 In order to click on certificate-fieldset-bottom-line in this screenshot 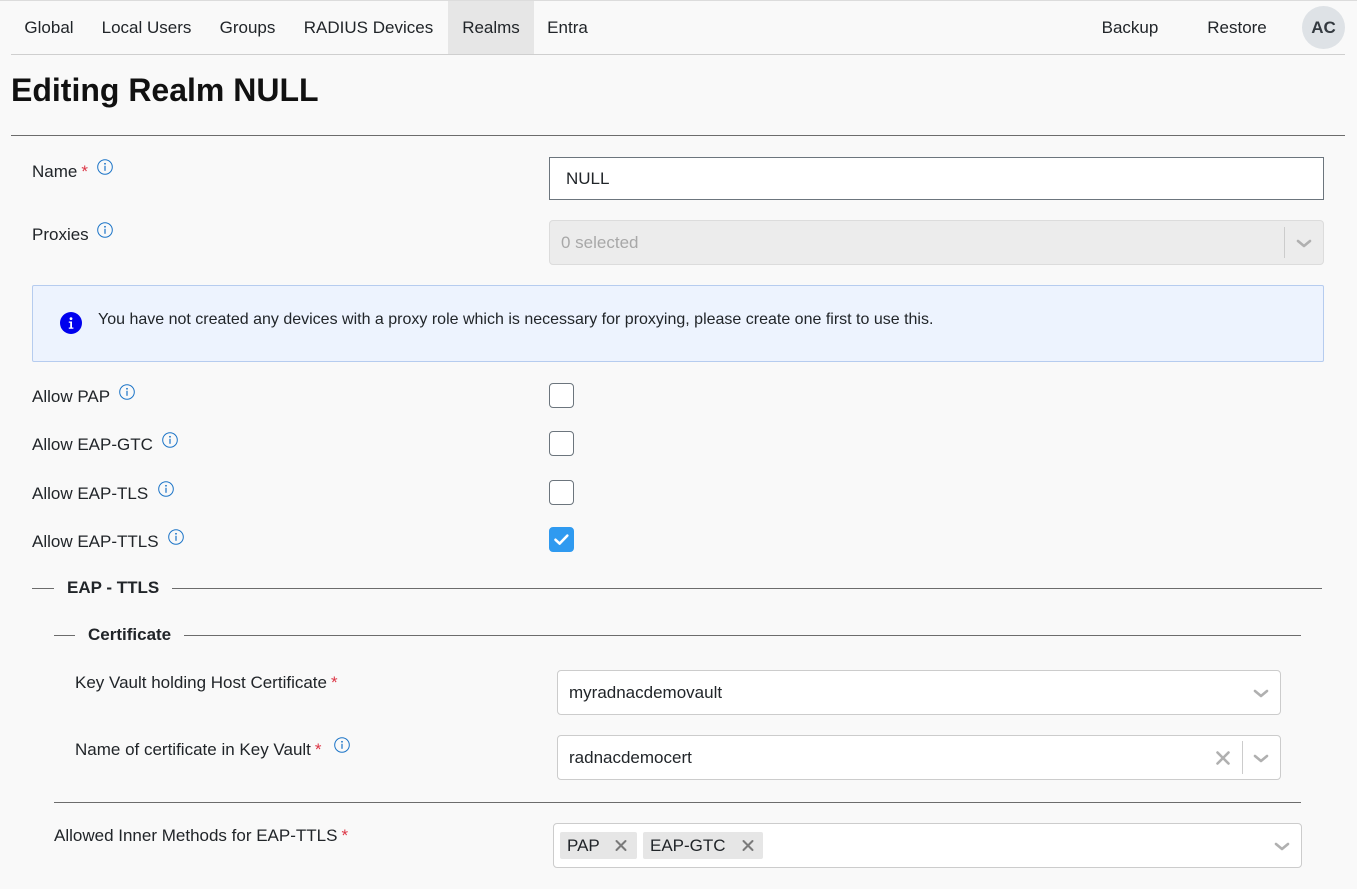, I will do `click(677, 802)`.